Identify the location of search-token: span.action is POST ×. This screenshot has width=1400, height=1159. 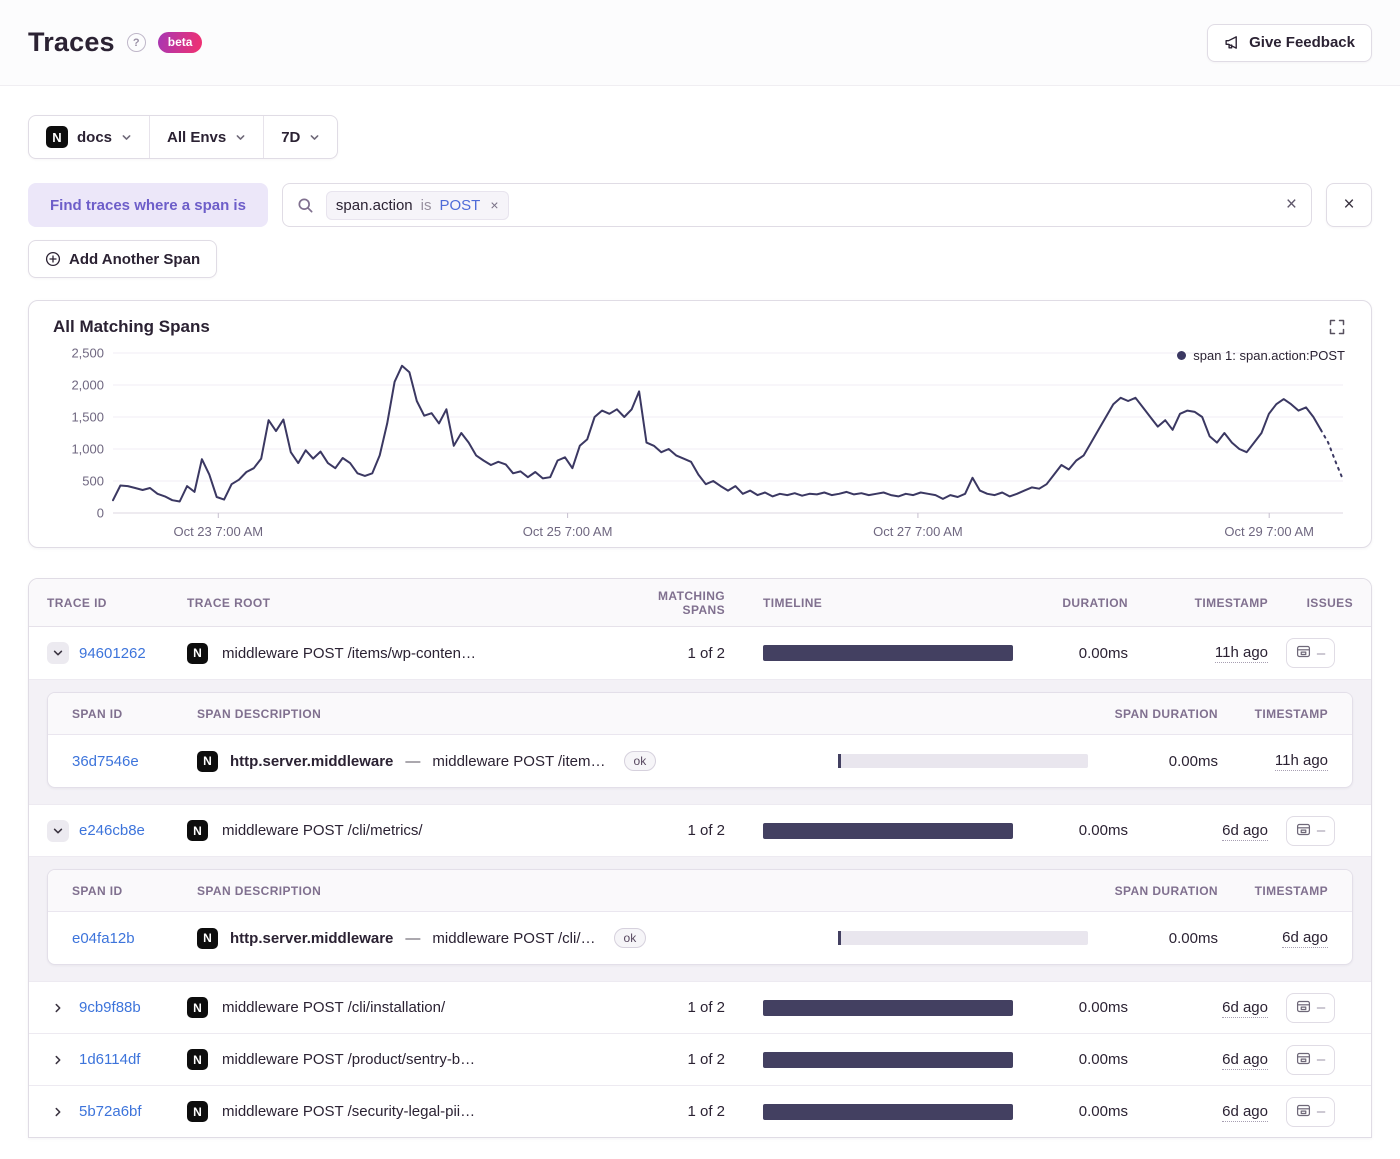
(417, 205).